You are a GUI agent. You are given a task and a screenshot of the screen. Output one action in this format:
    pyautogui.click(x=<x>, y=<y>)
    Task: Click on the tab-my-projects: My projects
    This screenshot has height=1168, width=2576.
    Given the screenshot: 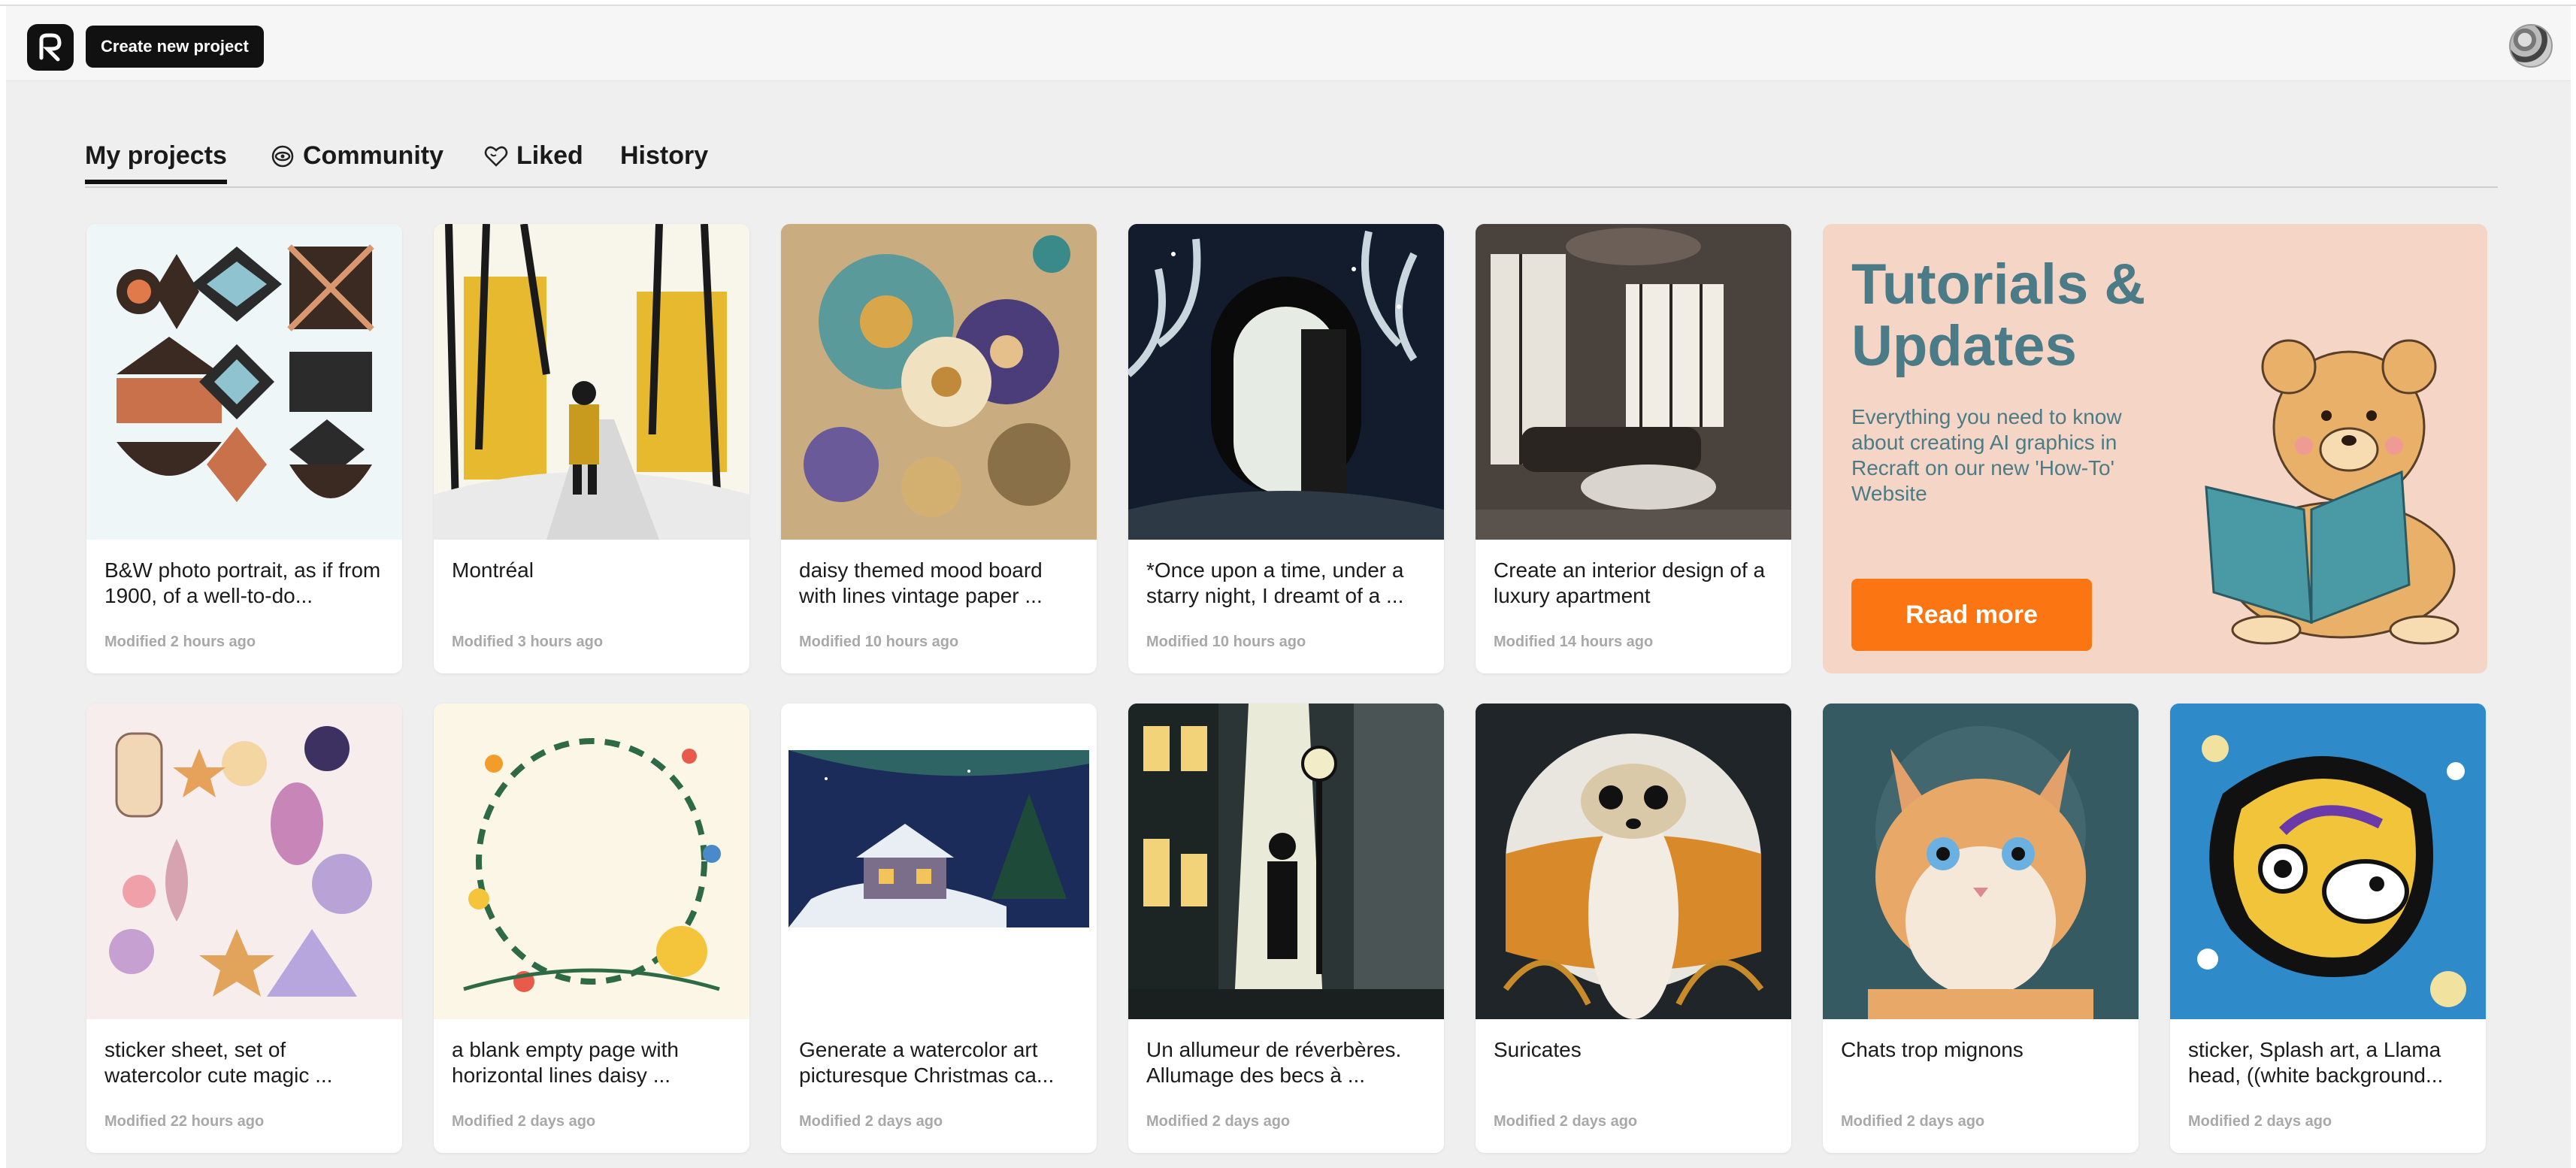 What is the action you would take?
    pyautogui.click(x=156, y=162)
    